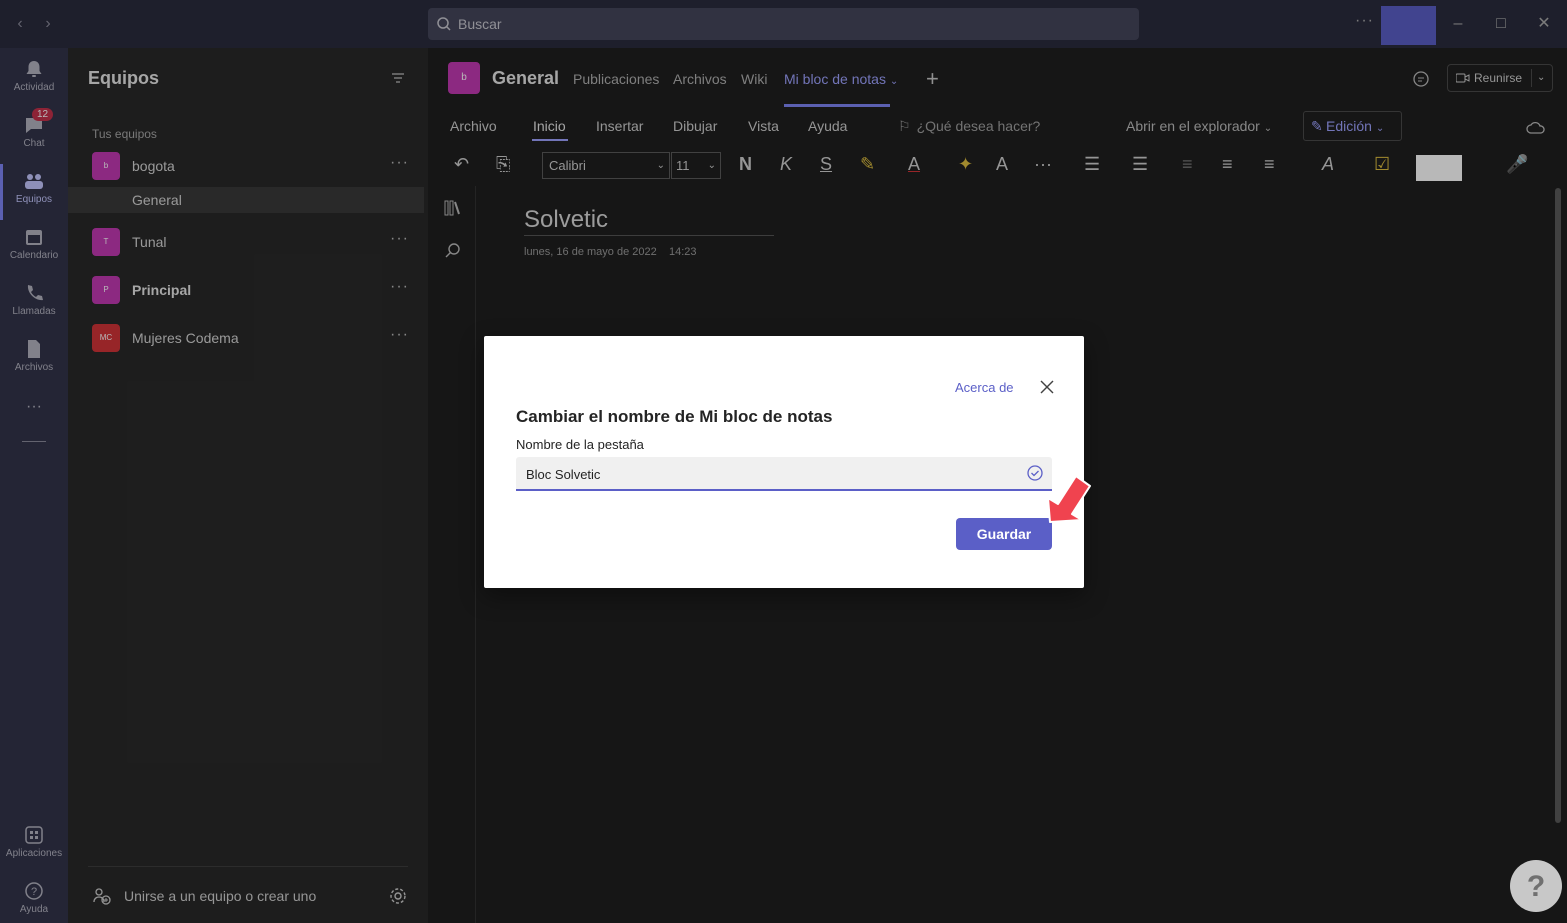  I want to click on watermark-logo: ?, so click(1536, 886).